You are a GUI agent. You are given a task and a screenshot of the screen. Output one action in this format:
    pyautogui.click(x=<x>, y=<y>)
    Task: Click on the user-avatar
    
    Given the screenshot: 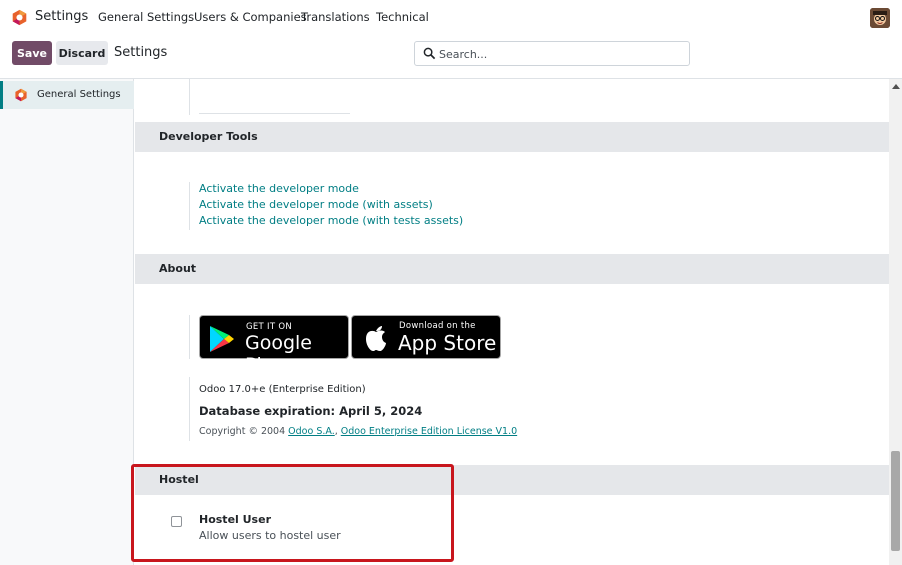 What is the action you would take?
    pyautogui.click(x=880, y=18)
    